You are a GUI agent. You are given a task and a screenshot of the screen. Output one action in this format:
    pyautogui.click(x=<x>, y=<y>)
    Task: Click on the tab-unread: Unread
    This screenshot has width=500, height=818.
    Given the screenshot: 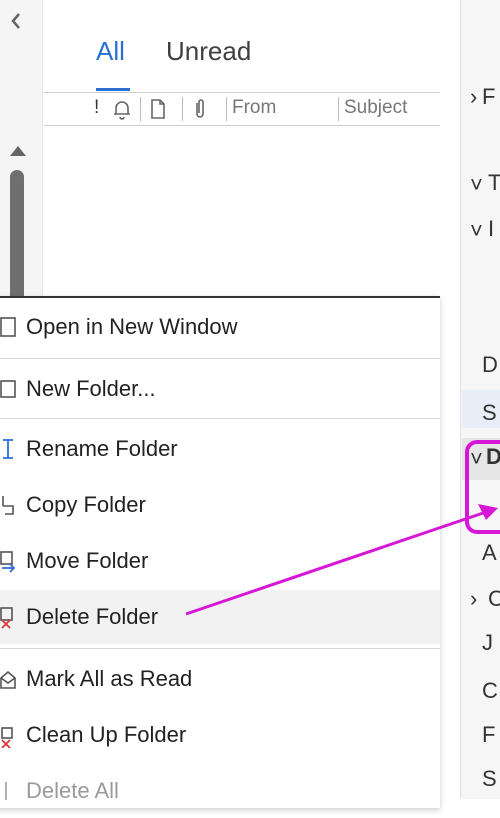 What is the action you would take?
    pyautogui.click(x=208, y=51)
    